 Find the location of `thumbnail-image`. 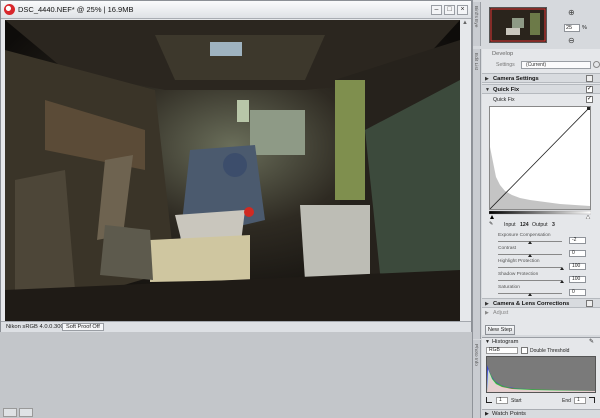

thumbnail-image is located at coordinates (518, 25).